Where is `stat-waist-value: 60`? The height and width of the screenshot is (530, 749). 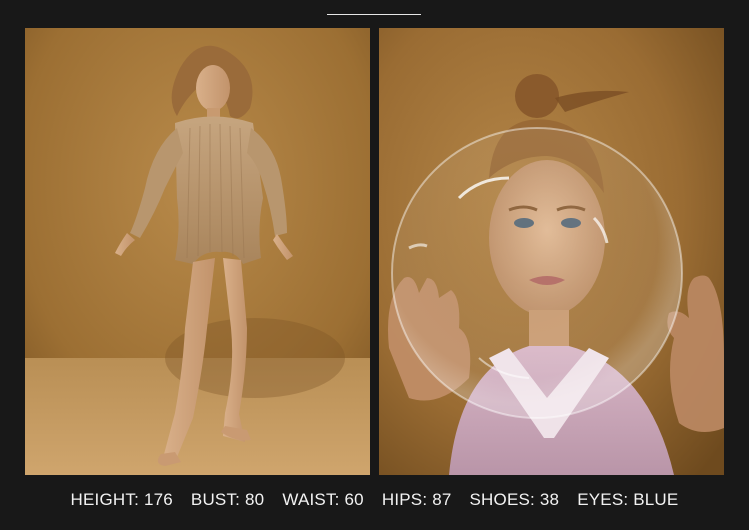 stat-waist-value: 60 is located at coordinates (354, 499).